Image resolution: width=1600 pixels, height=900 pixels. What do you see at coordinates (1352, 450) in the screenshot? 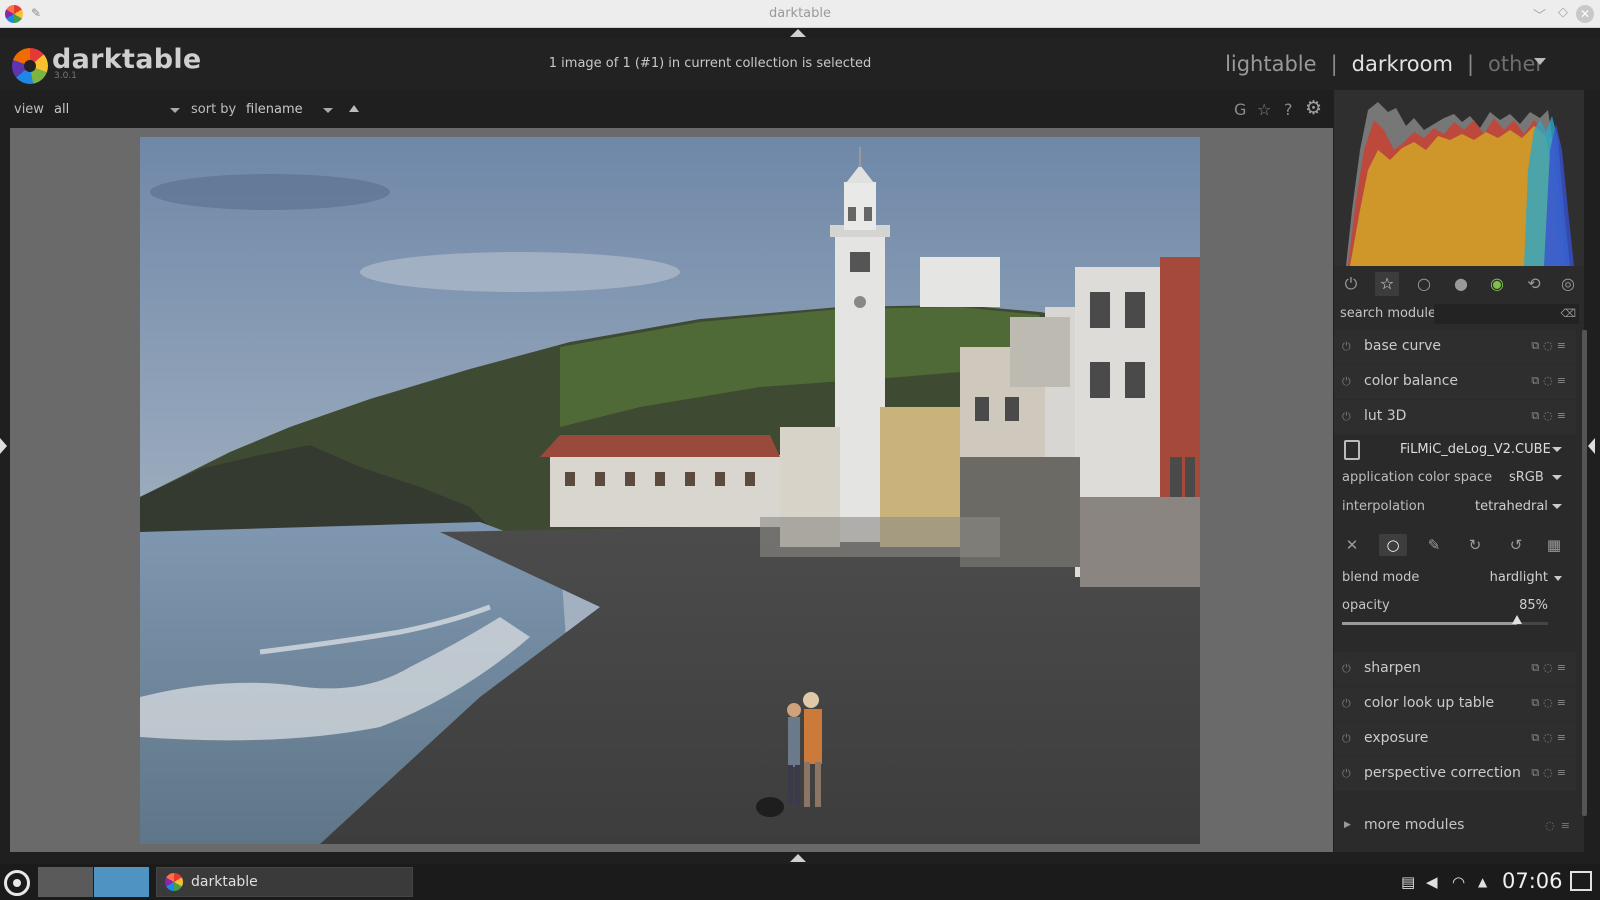
I see `file-icon` at bounding box center [1352, 450].